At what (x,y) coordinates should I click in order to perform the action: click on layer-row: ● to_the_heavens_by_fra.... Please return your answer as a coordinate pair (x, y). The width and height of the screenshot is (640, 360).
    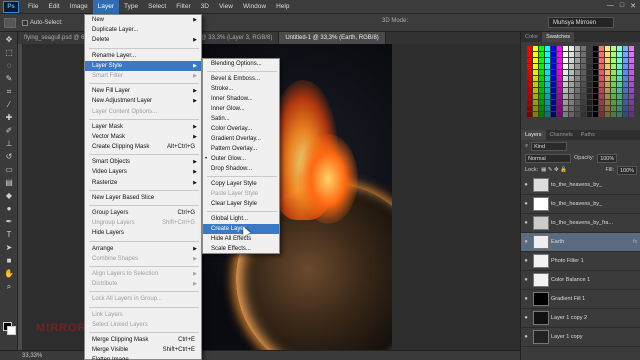
    Looking at the image, I should click on (580, 223).